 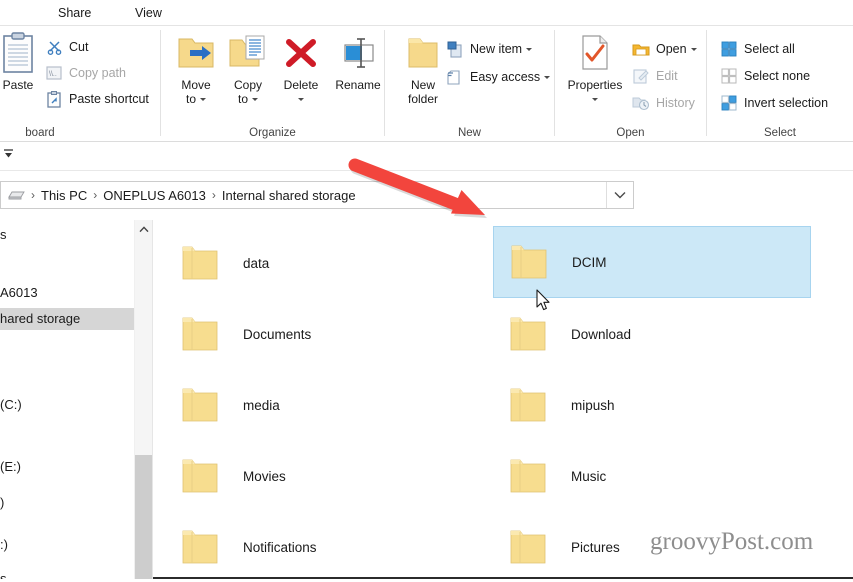 What do you see at coordinates (96, 99) in the screenshot?
I see `paste-shortcut-button: Paste shortcut` at bounding box center [96, 99].